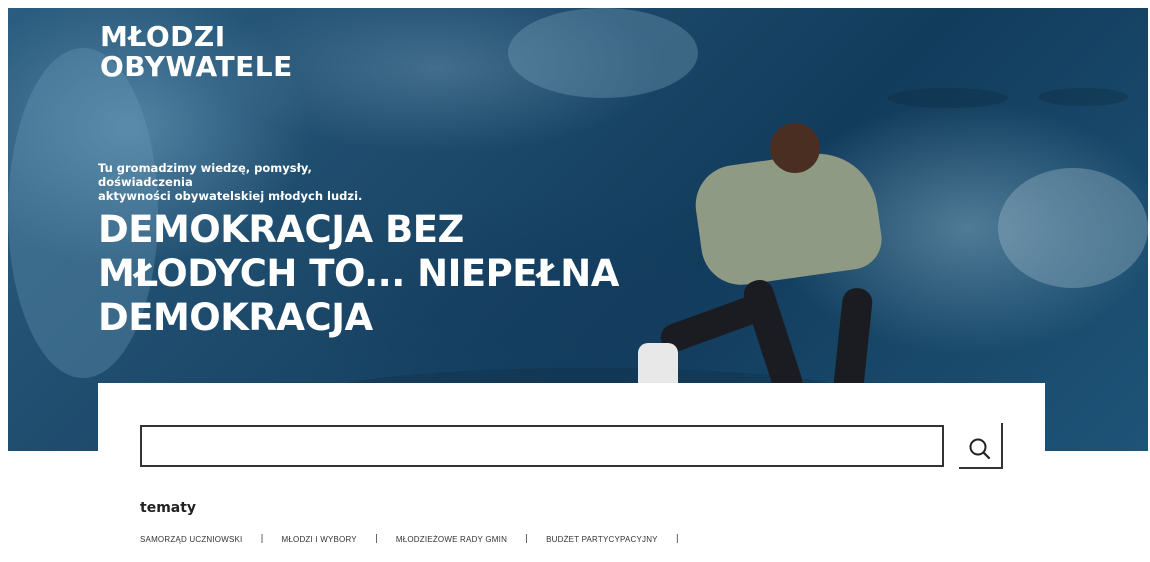 This screenshot has height=562, width=1150. Describe the element at coordinates (281, 229) in the screenshot. I see `headline-line: DEMOKRACJA BEZ` at that location.